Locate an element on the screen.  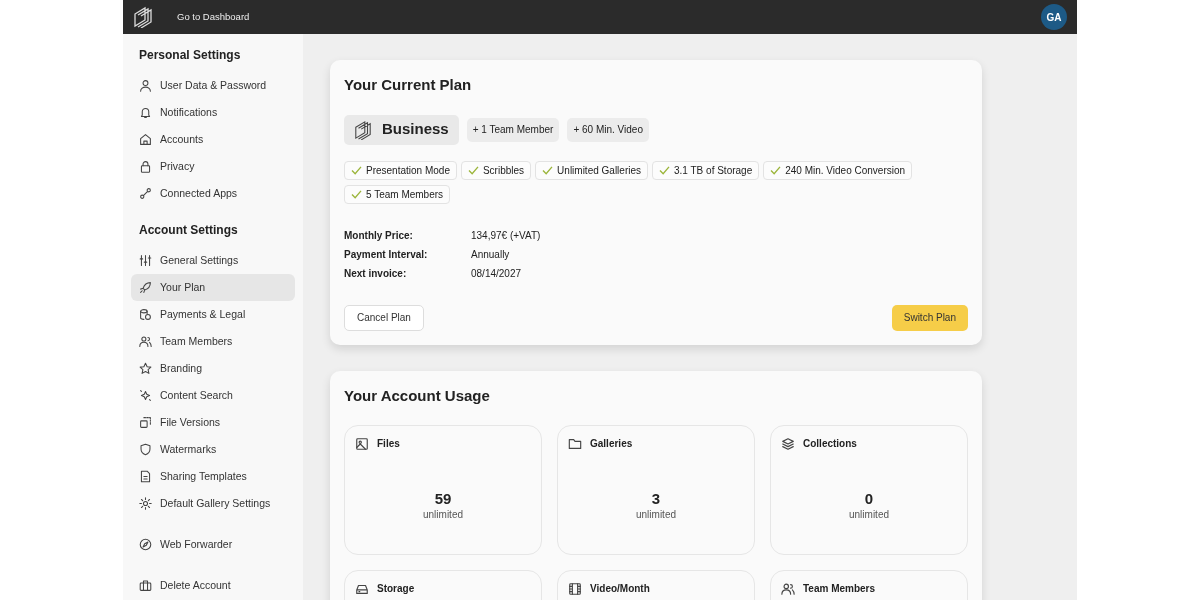
sidebar-item: Privacy is located at coordinates (213, 166).